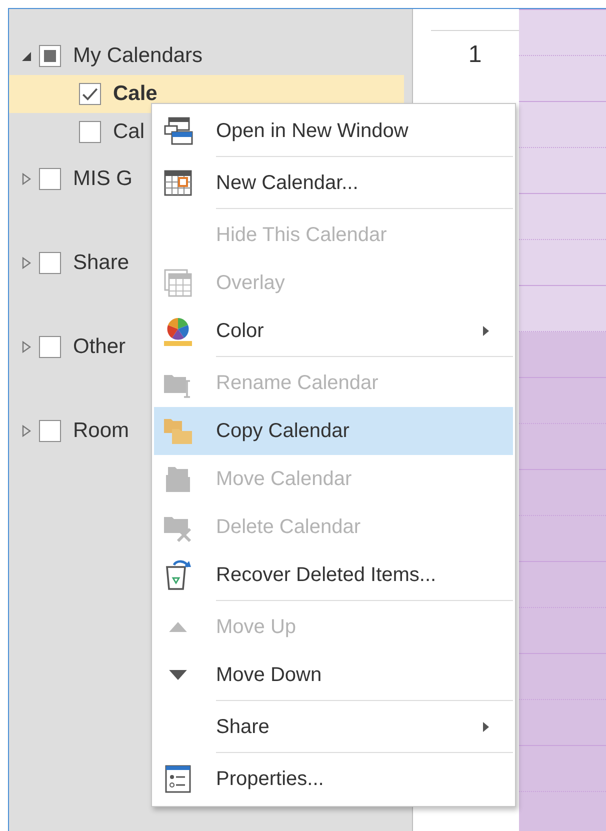 The image size is (606, 831). I want to click on calendar-label: Cal, so click(129, 132).